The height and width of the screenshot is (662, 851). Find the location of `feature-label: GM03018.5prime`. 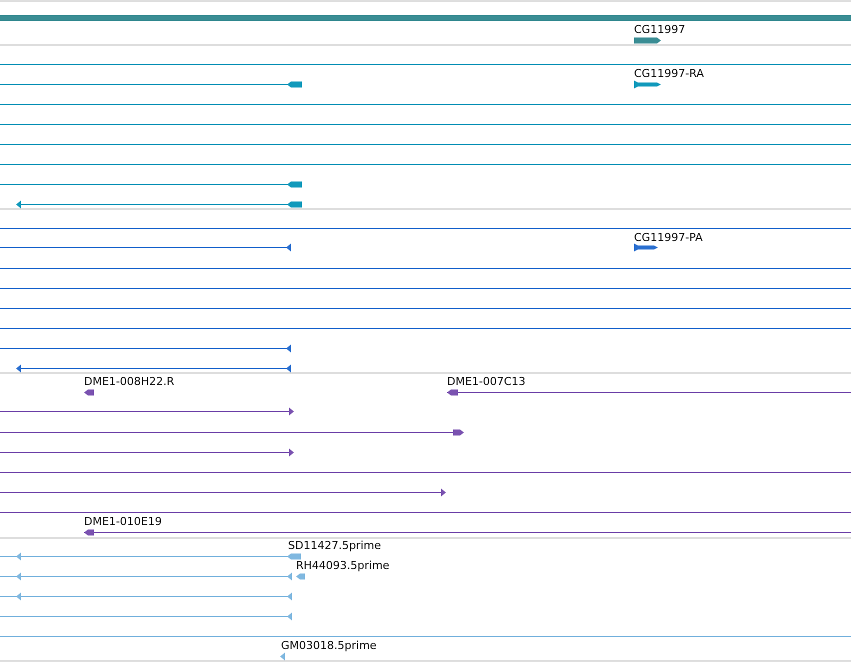

feature-label: GM03018.5prime is located at coordinates (329, 645).